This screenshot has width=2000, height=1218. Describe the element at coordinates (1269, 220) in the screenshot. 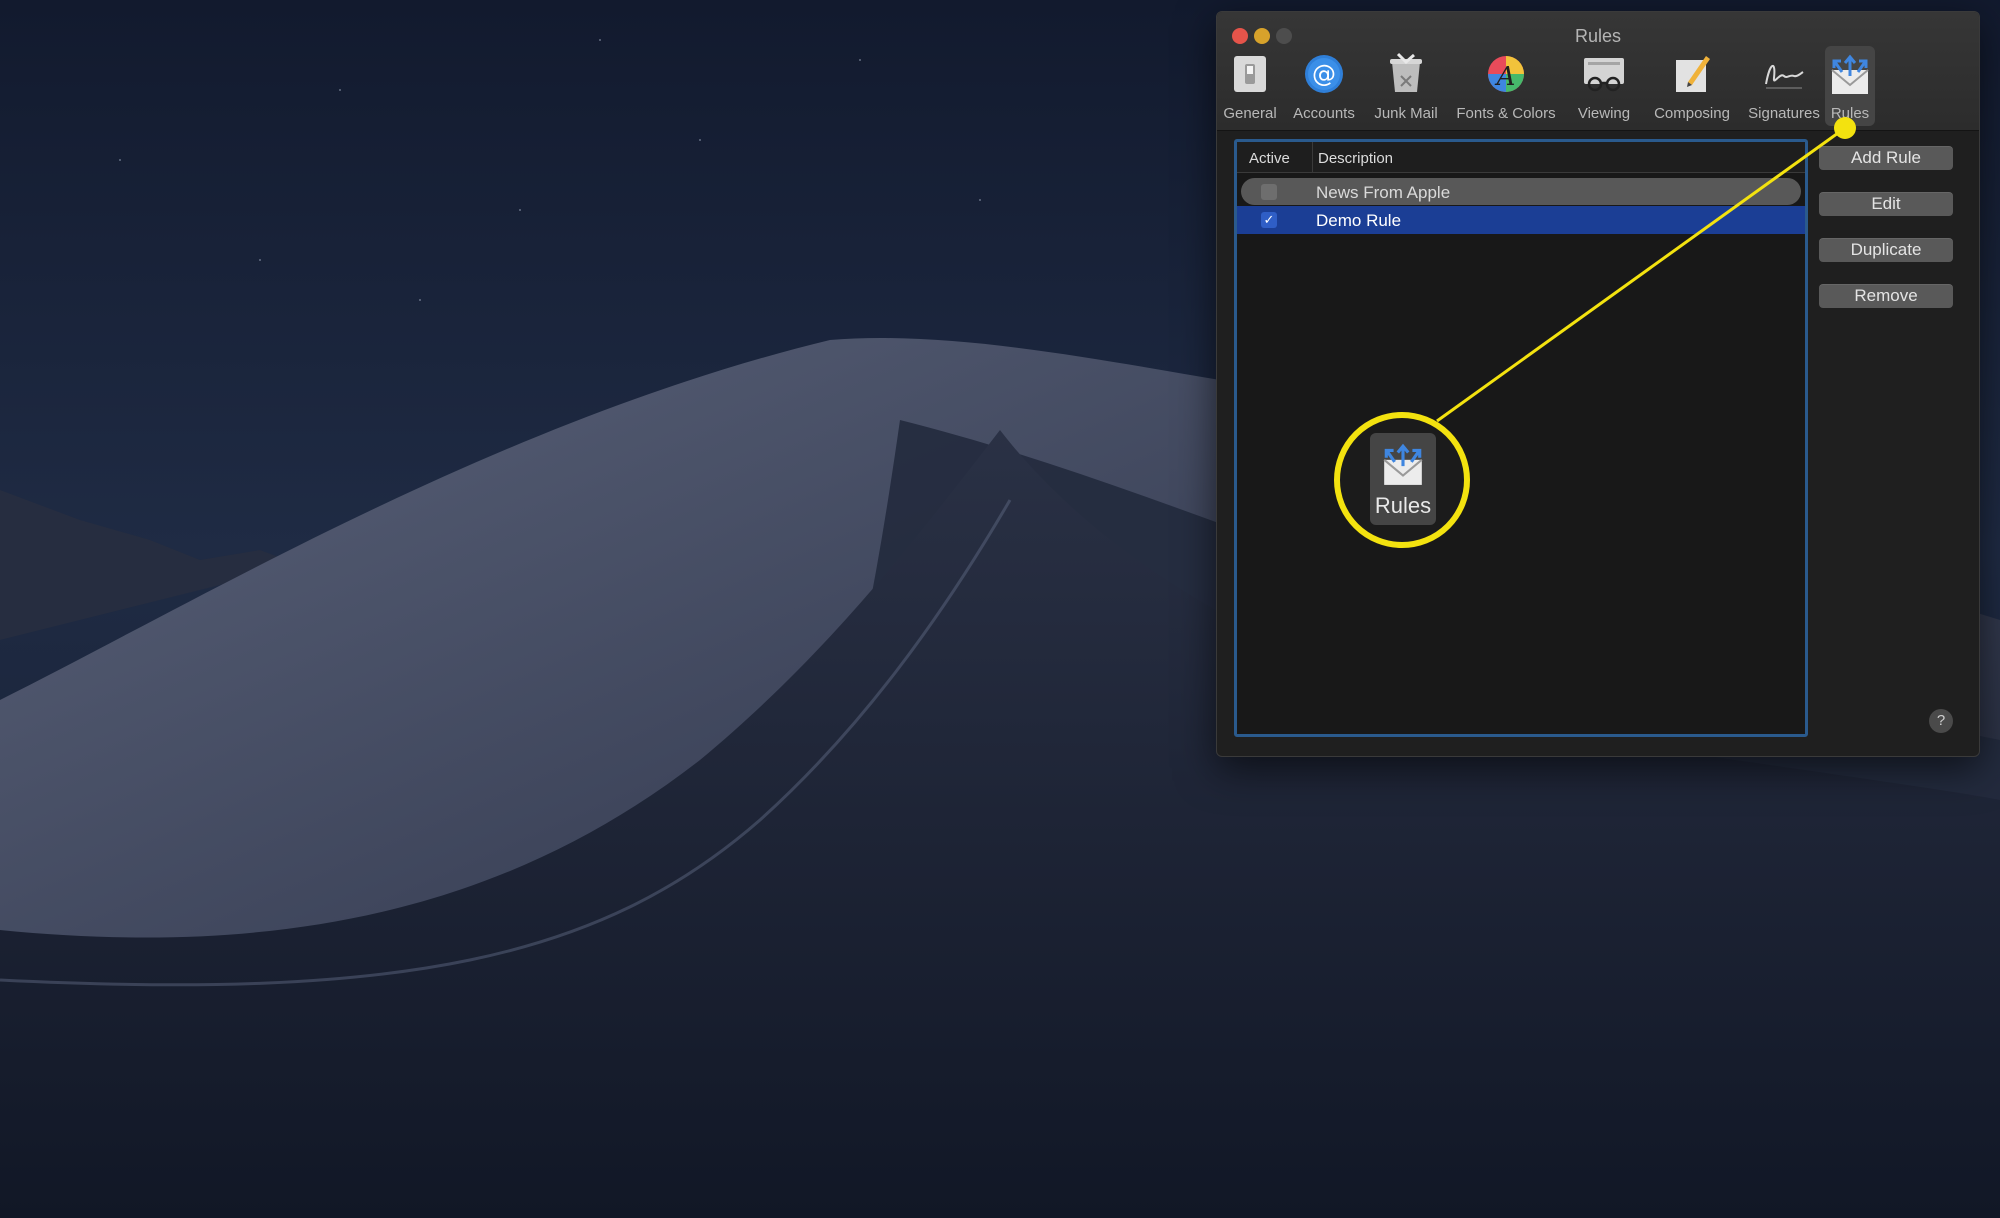

I see `active-checkbox-checked: ✓` at that location.